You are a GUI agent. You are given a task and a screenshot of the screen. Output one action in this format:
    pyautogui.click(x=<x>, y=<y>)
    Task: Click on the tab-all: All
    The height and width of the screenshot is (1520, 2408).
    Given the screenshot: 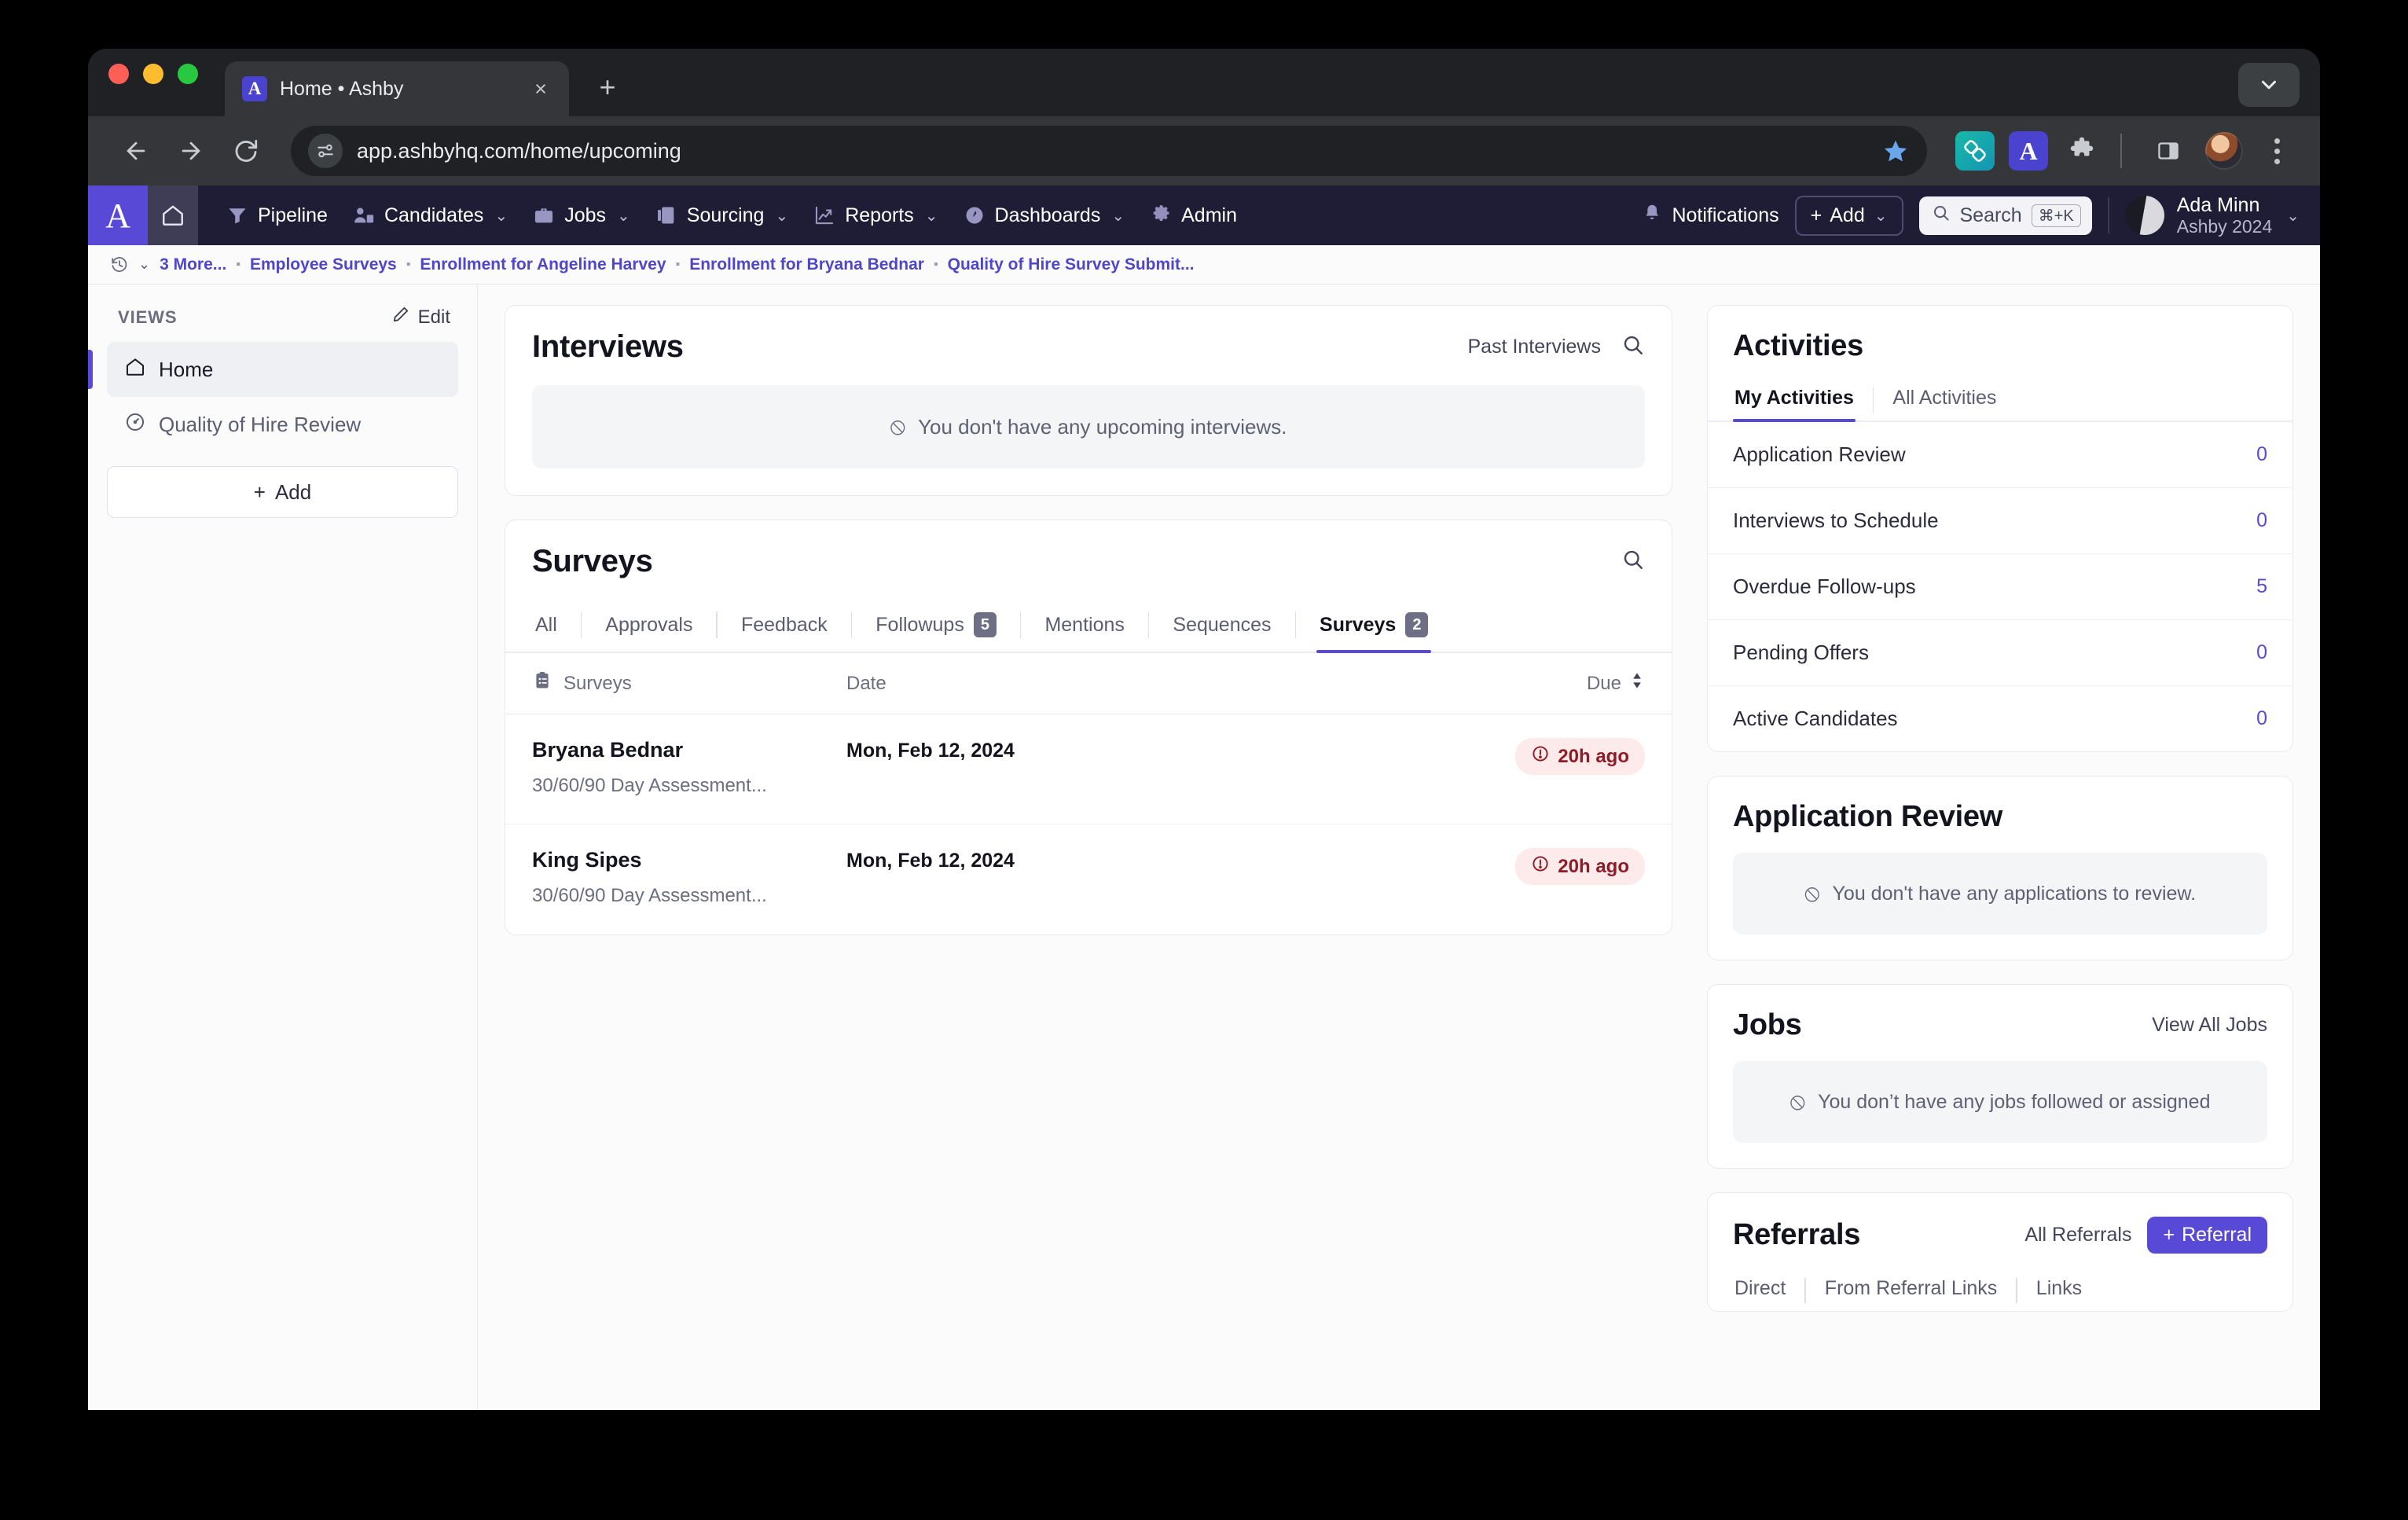 What is the action you would take?
    pyautogui.click(x=546, y=629)
    